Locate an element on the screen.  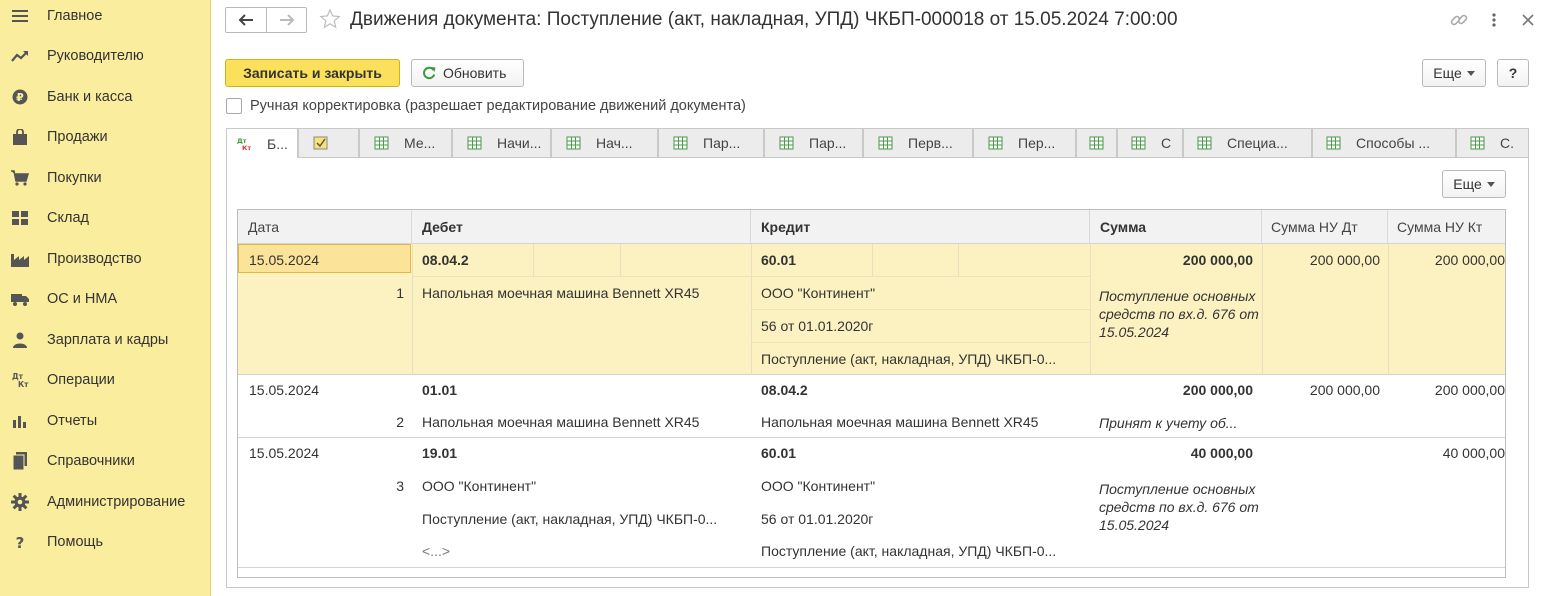
column-header-credit: Кредит is located at coordinates (920, 227).